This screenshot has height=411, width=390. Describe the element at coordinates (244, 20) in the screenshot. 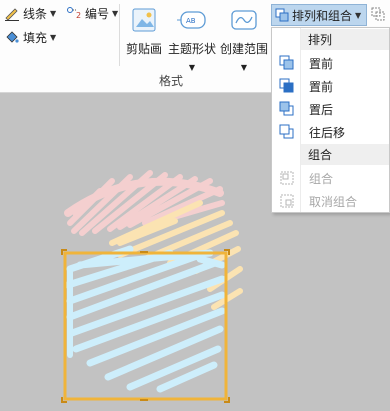

I see `create-range-icon` at that location.